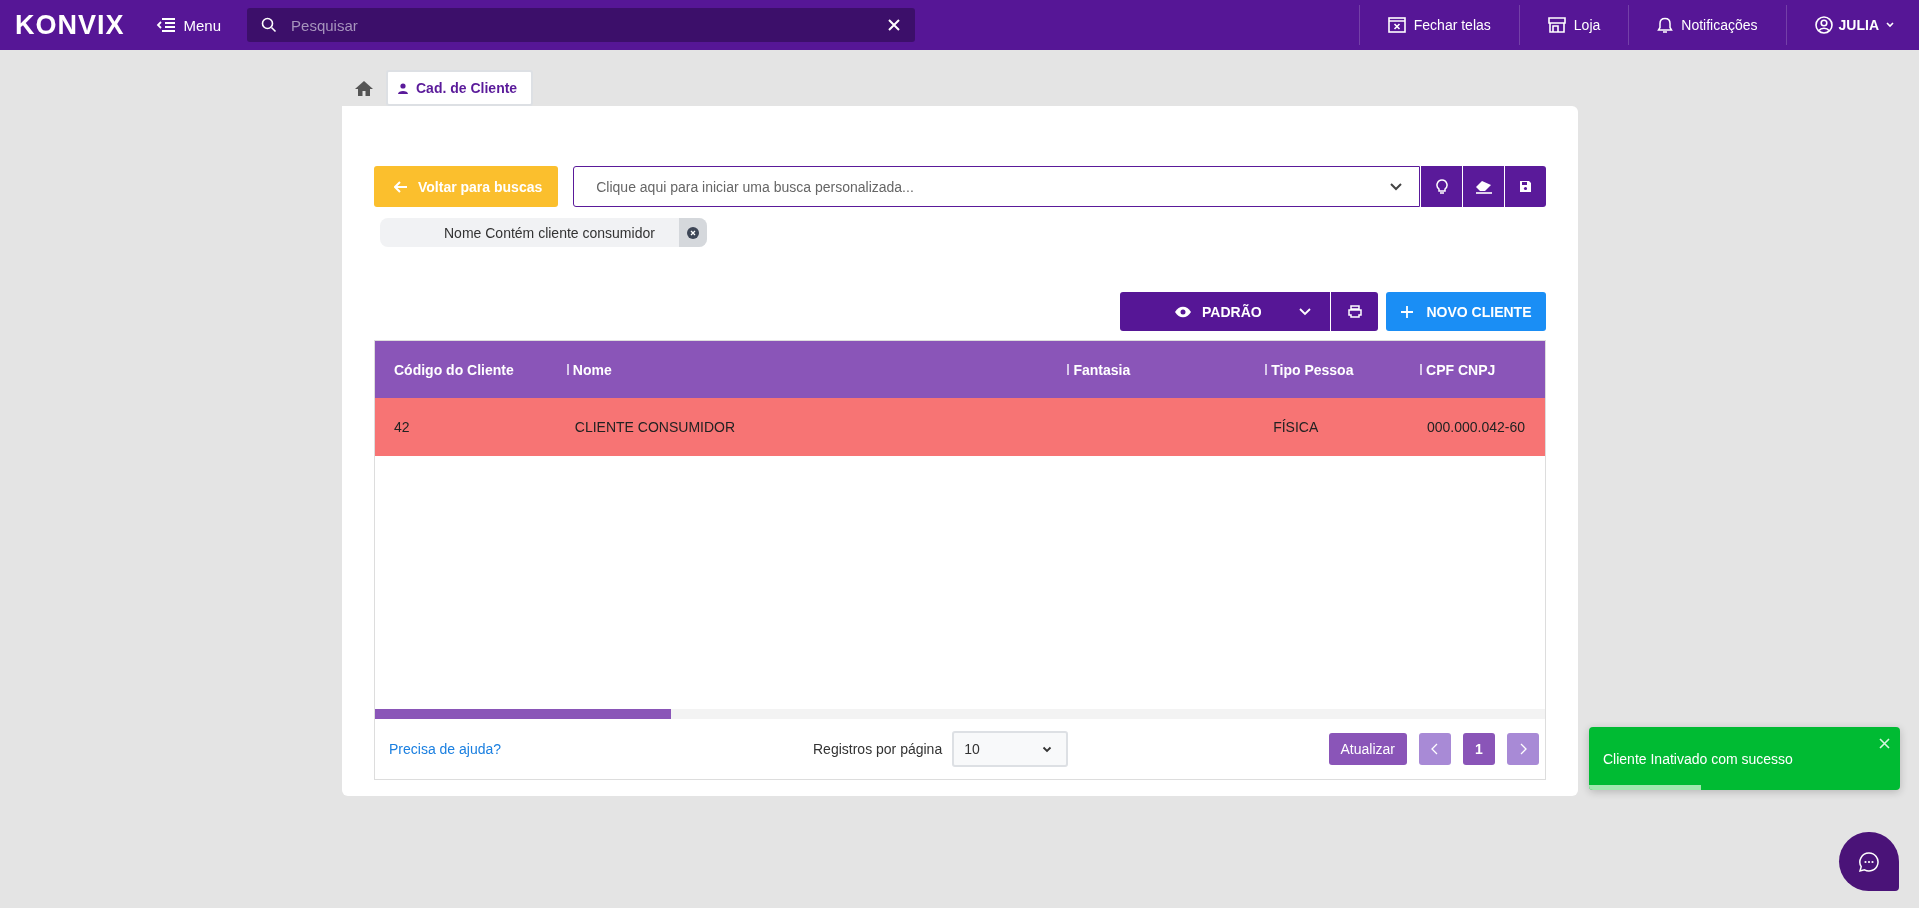 Image resolution: width=1919 pixels, height=908 pixels. I want to click on window-close-icon, so click(1396, 25).